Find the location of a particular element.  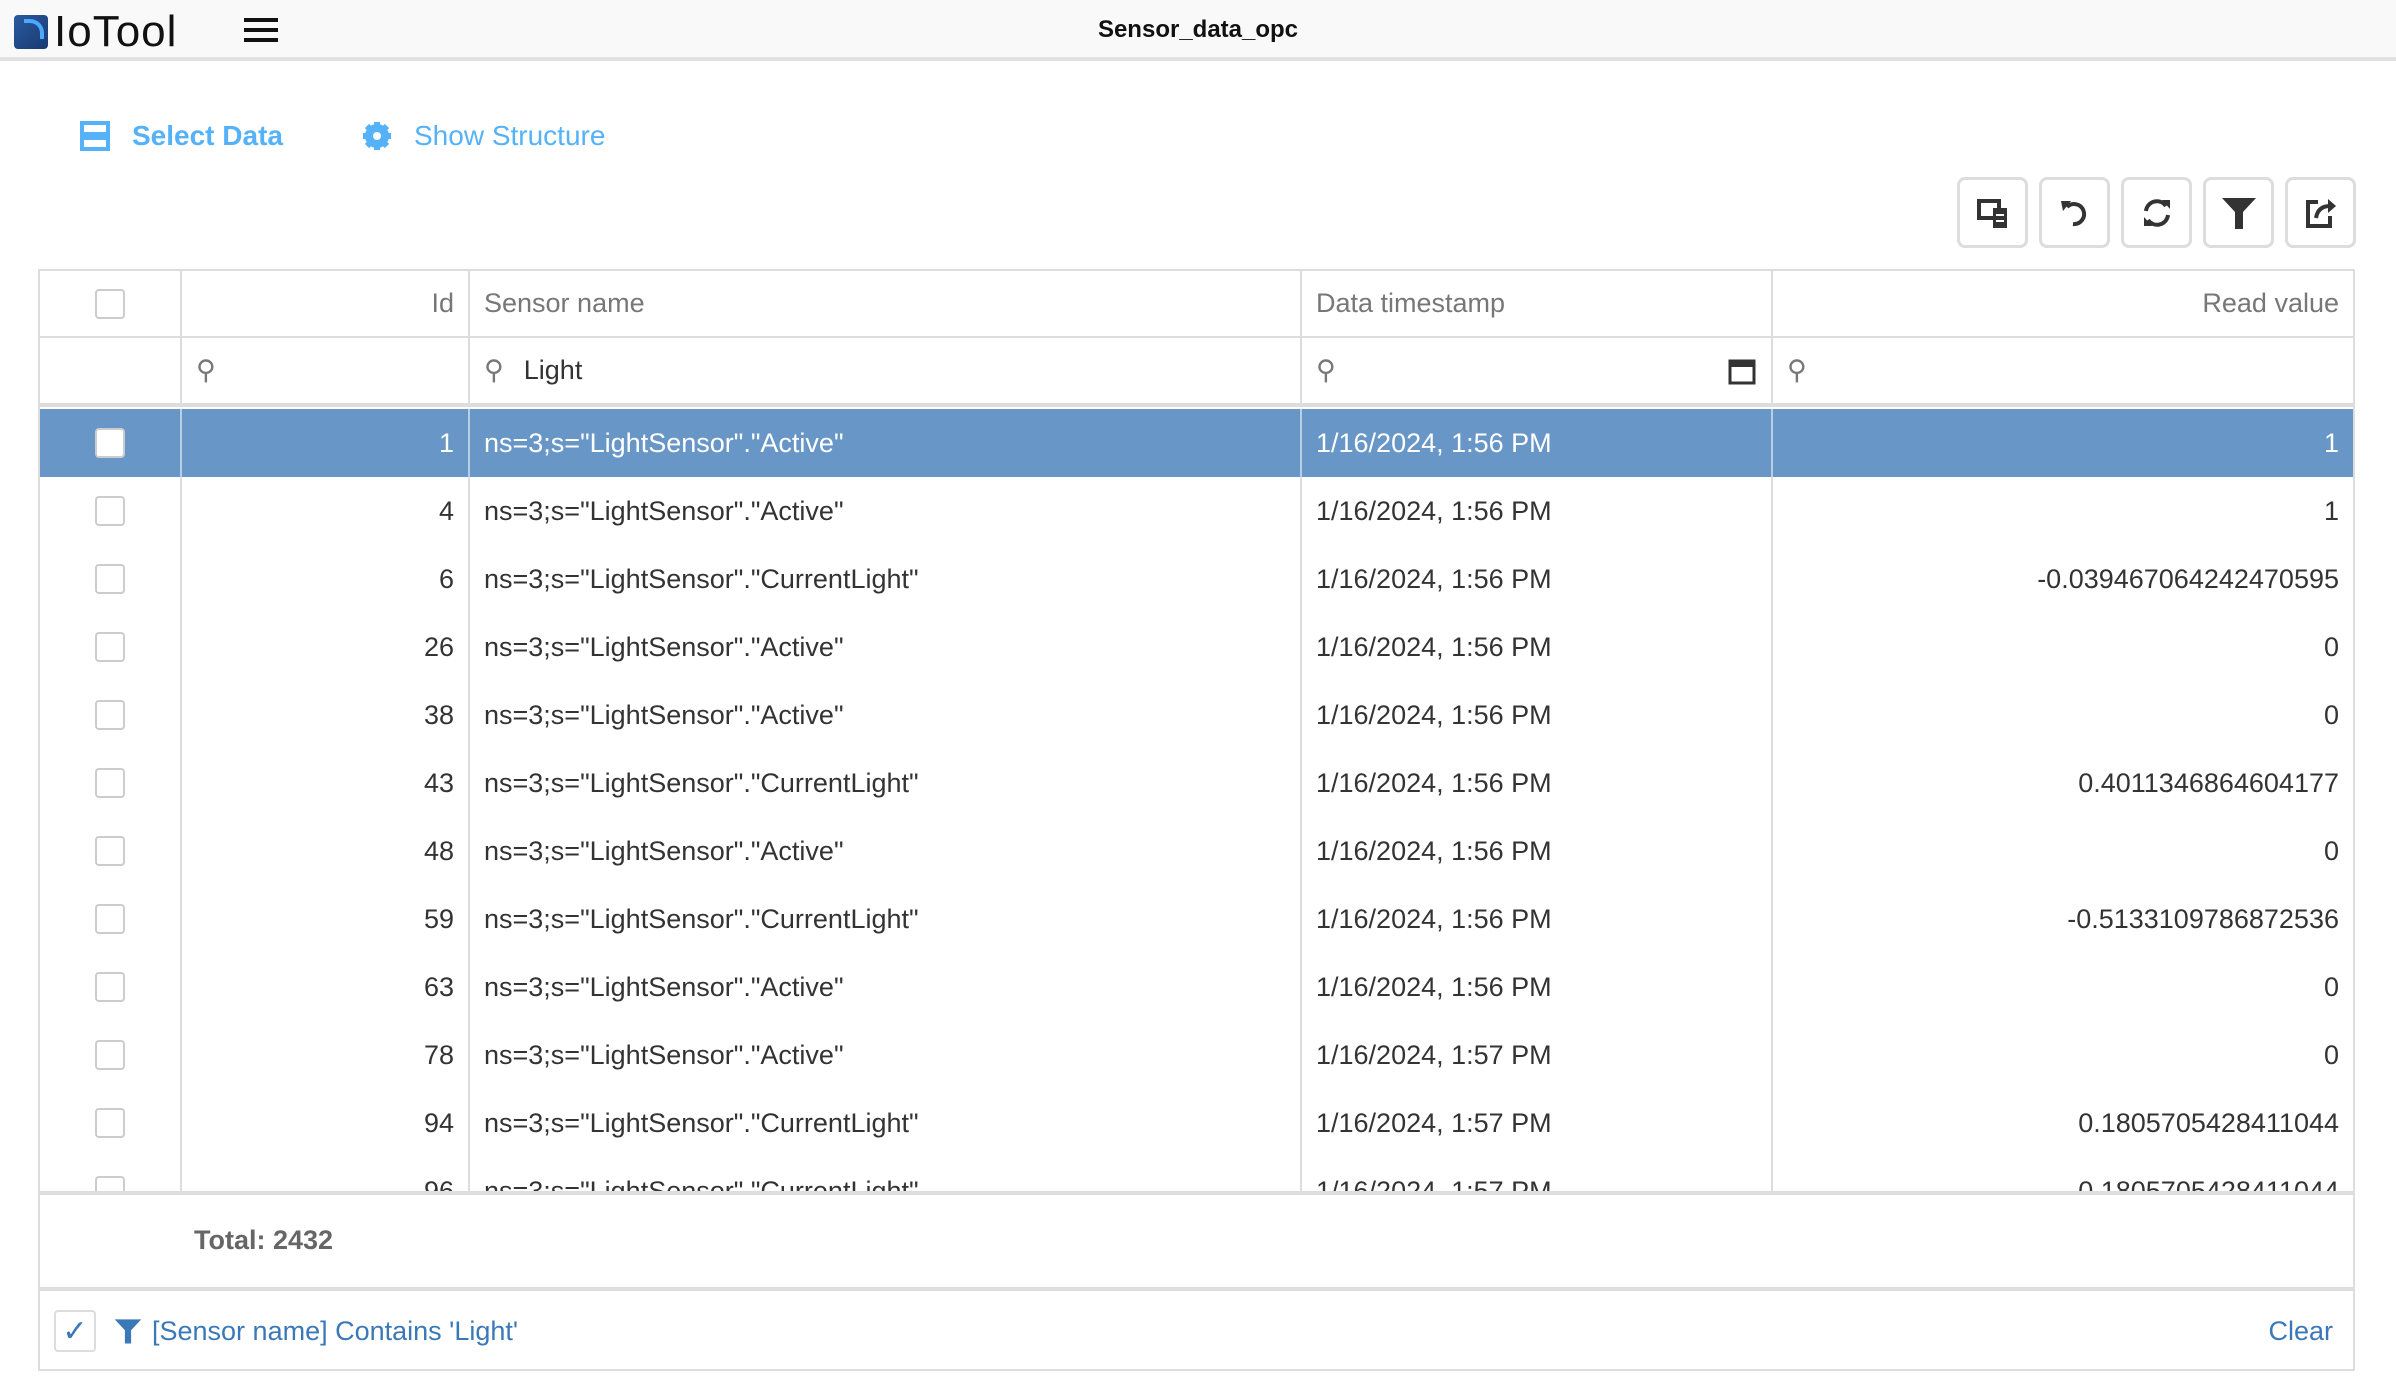

column-header-data-timestamp: Data timestamp is located at coordinates (1537, 303).